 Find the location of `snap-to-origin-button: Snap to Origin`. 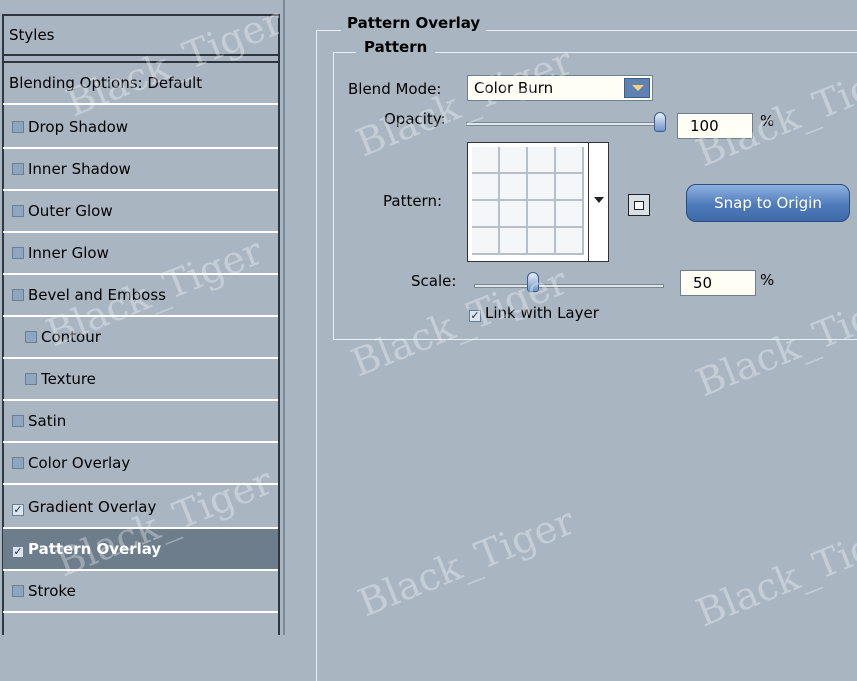

snap-to-origin-button: Snap to Origin is located at coordinates (768, 203).